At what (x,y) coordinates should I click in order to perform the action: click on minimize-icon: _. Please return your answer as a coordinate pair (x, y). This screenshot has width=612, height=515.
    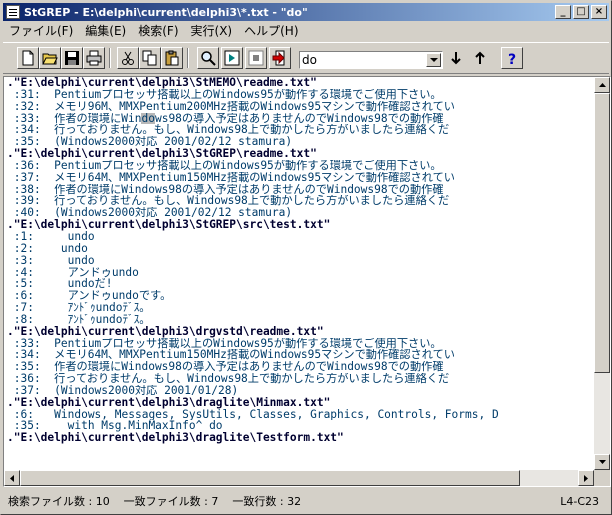
    Looking at the image, I should click on (563, 11).